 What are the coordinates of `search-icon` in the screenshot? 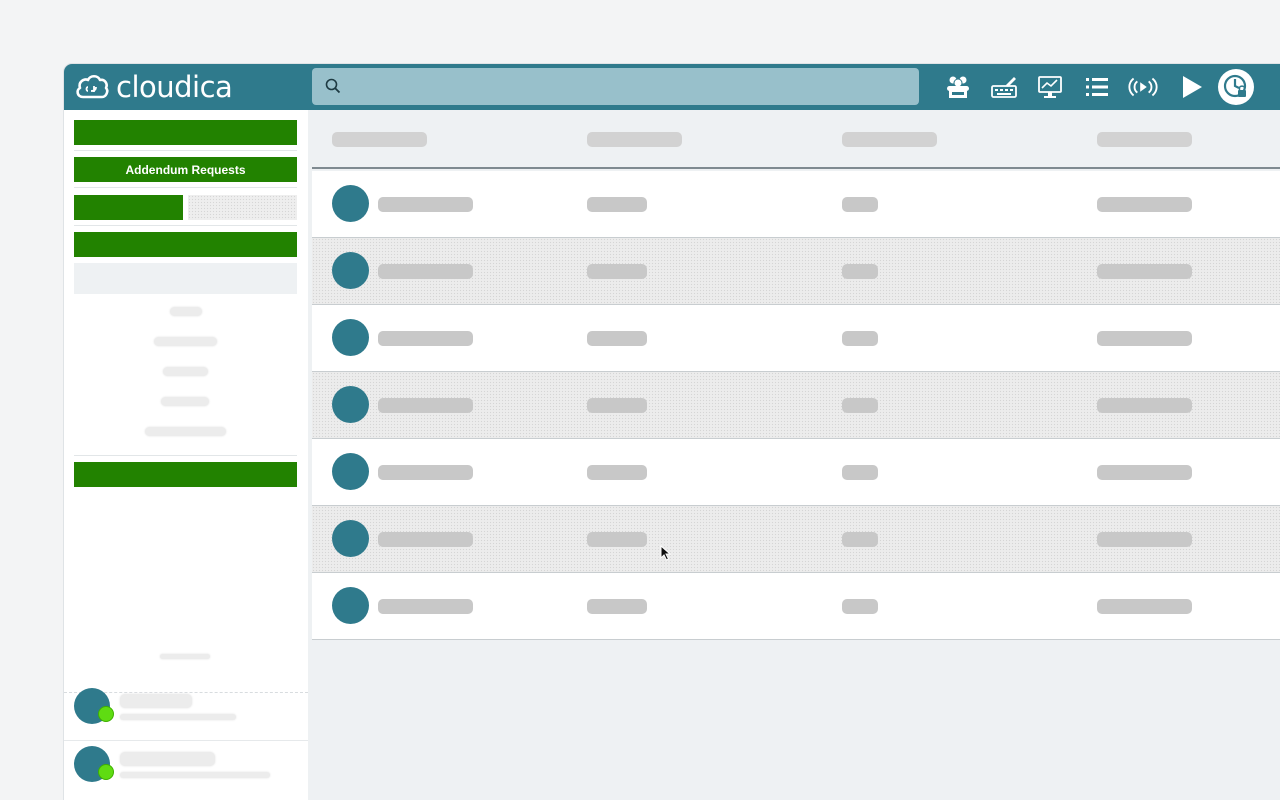 It's located at (333, 86).